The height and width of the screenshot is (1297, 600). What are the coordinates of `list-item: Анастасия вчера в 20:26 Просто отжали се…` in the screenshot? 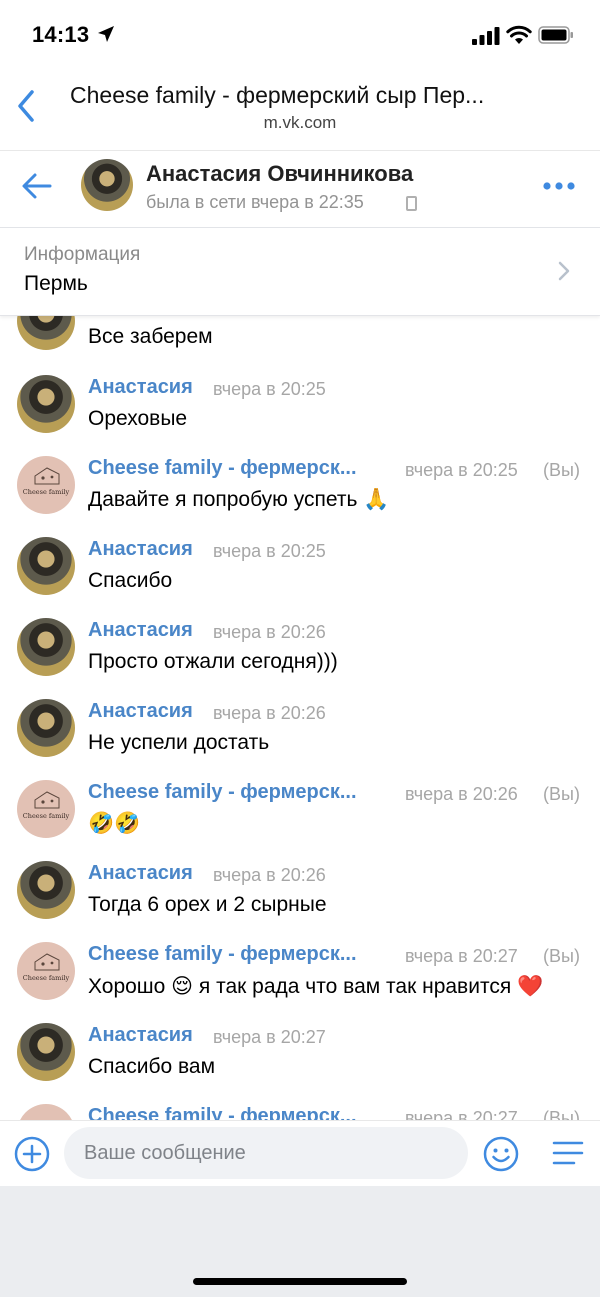 It's located at (300, 649).